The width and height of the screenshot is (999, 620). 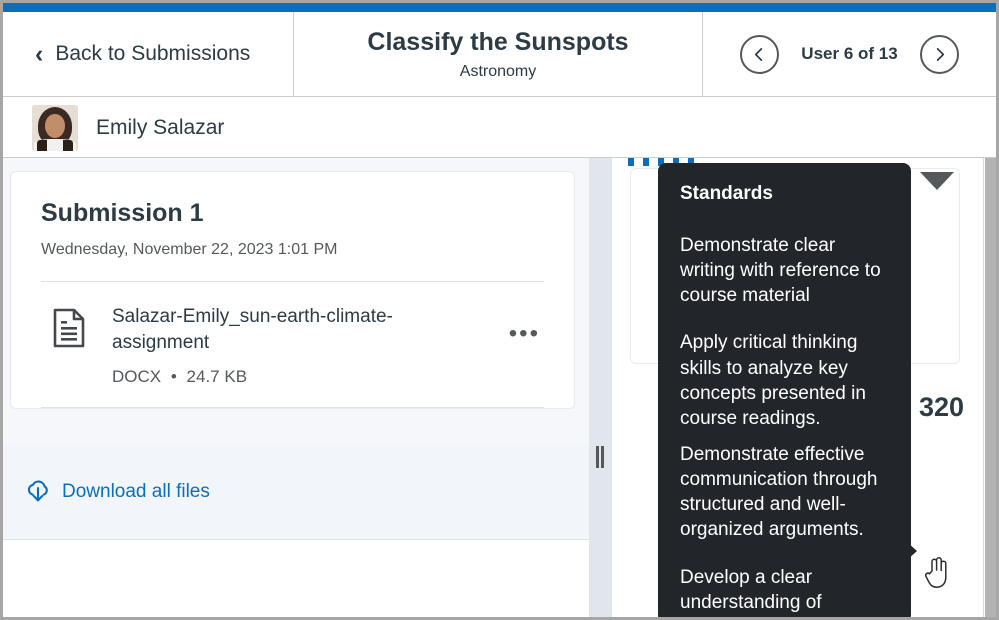 I want to click on resize-grip-icon, so click(x=600, y=457).